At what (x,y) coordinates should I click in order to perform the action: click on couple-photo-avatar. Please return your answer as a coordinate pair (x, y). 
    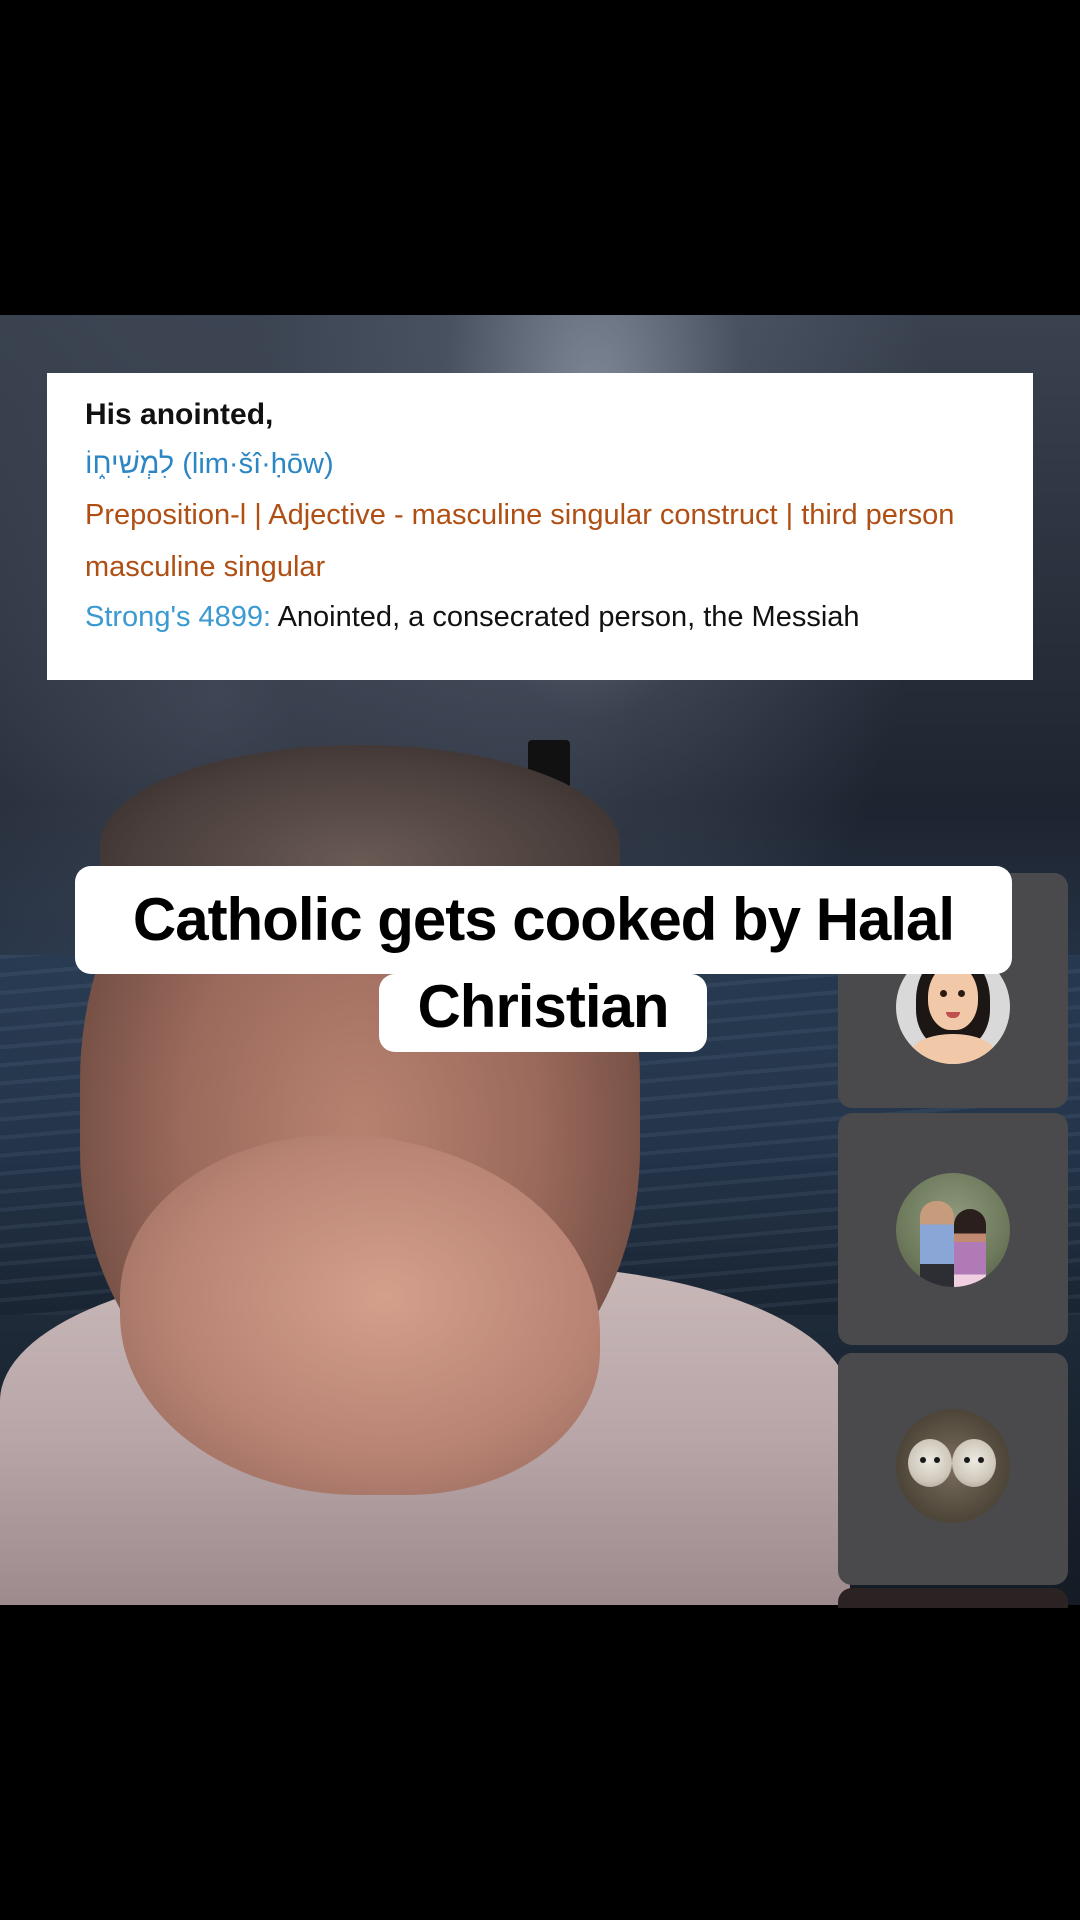
    Looking at the image, I should click on (953, 1230).